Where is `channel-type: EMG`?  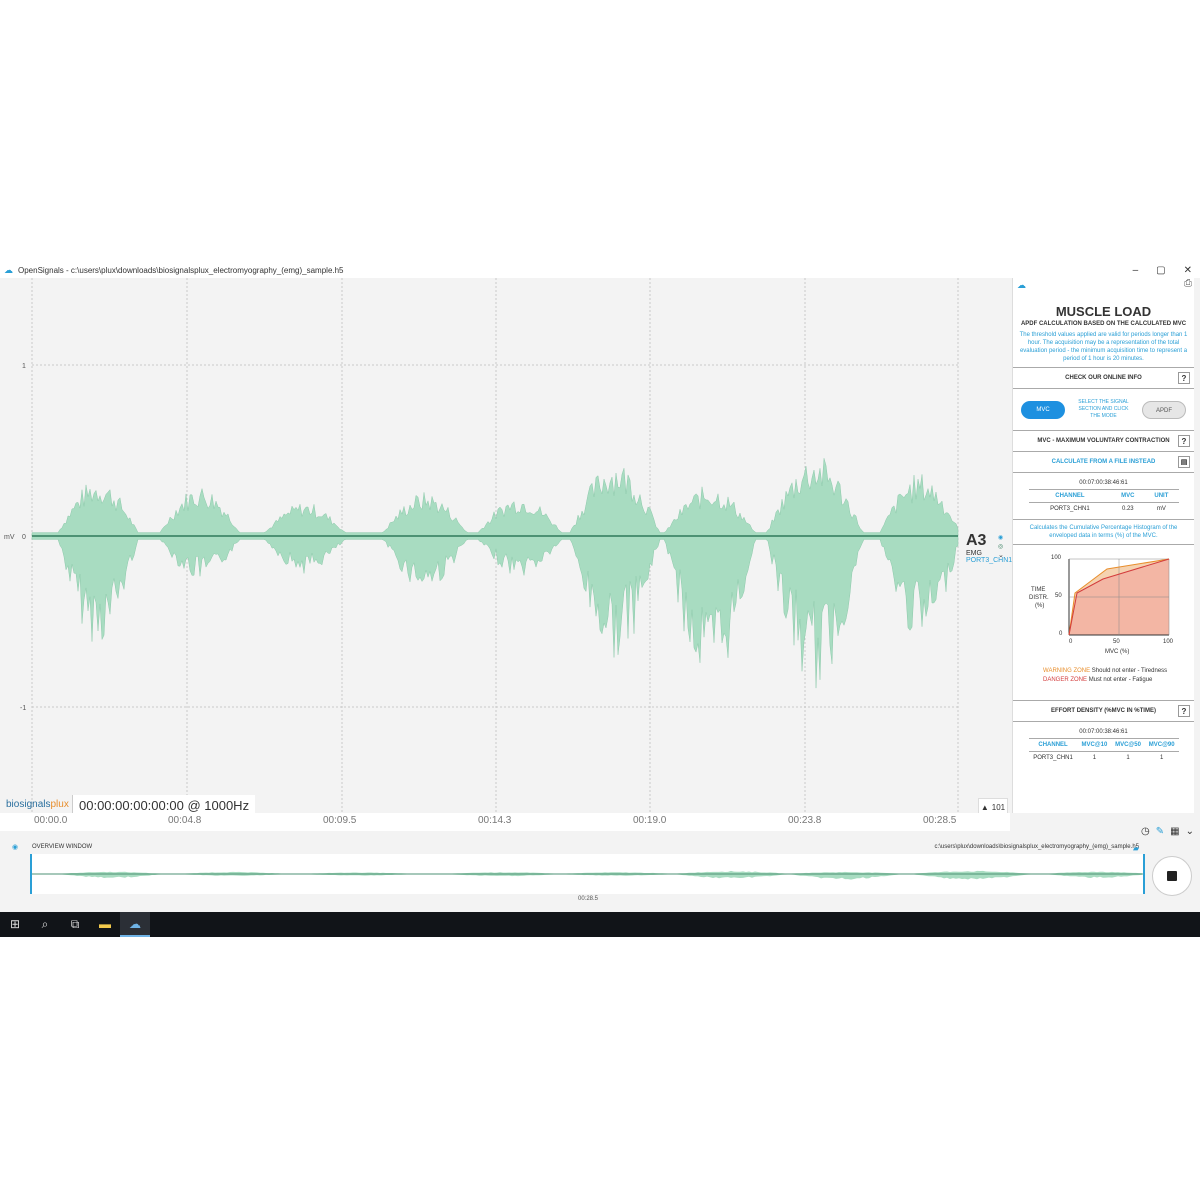 channel-type: EMG is located at coordinates (974, 553).